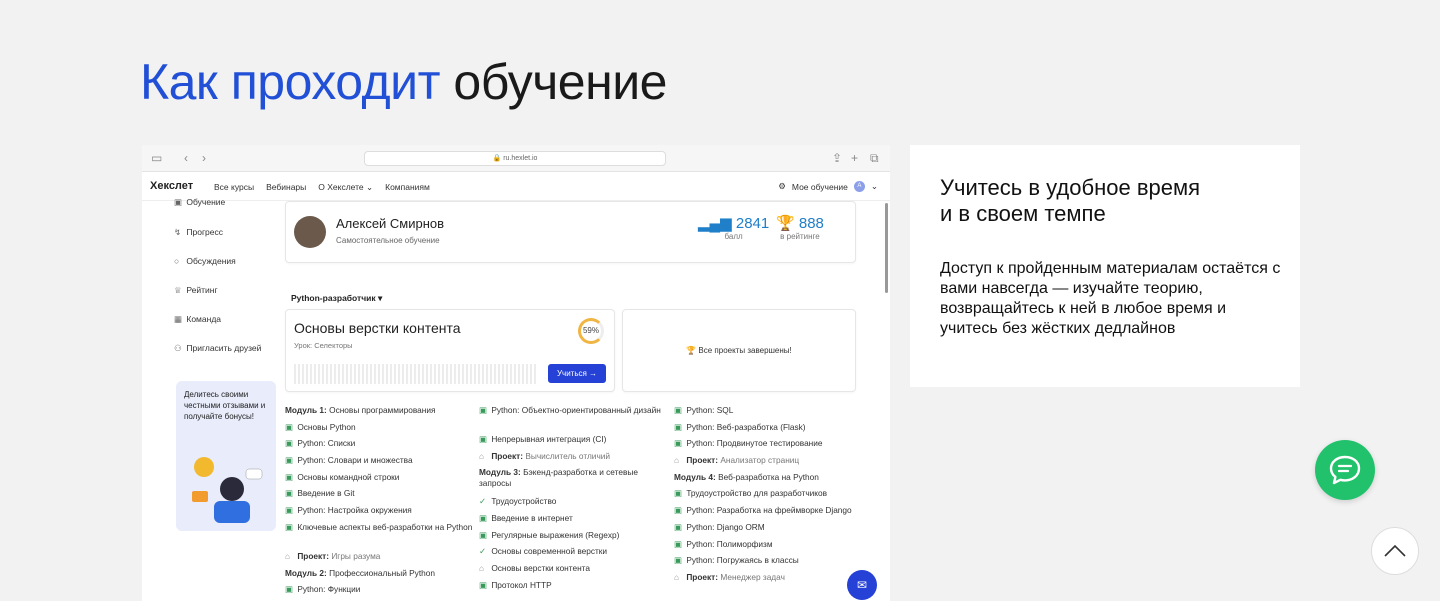 Image resolution: width=1440 pixels, height=601 pixels. I want to click on chat-icon: ○, so click(177, 261).